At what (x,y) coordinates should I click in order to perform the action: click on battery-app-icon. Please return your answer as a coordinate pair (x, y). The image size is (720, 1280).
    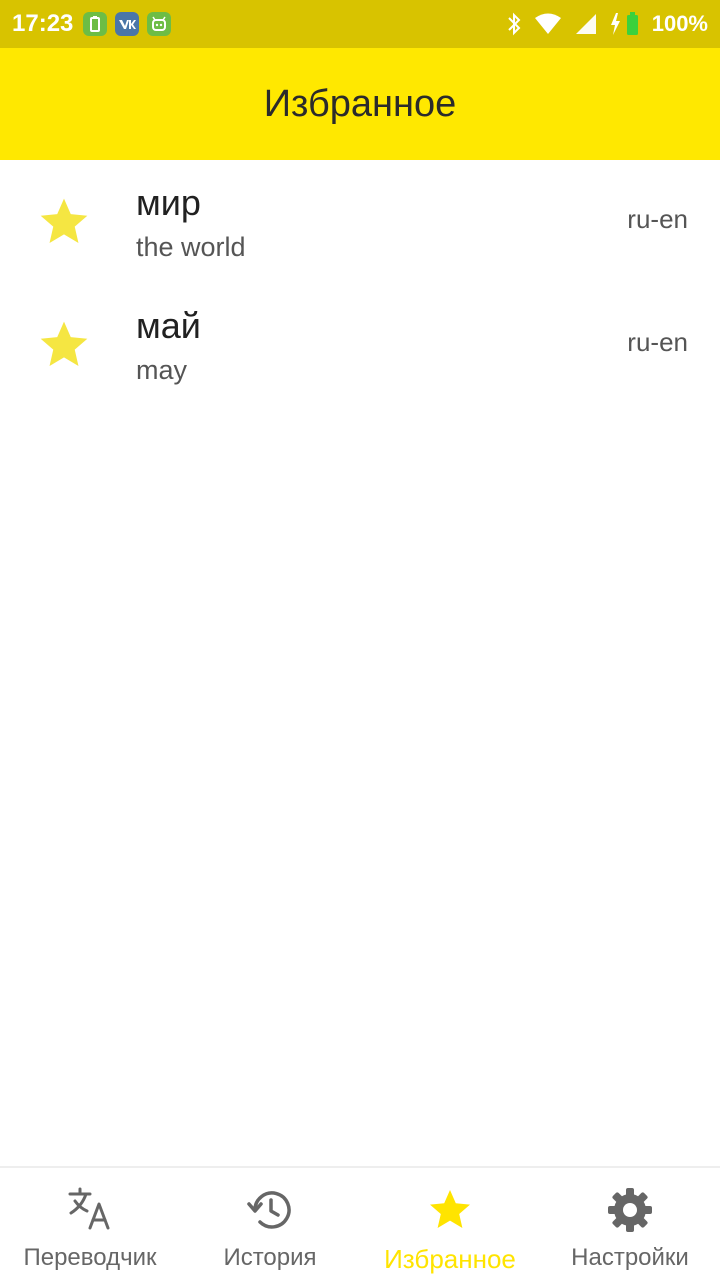
    Looking at the image, I should click on (95, 24).